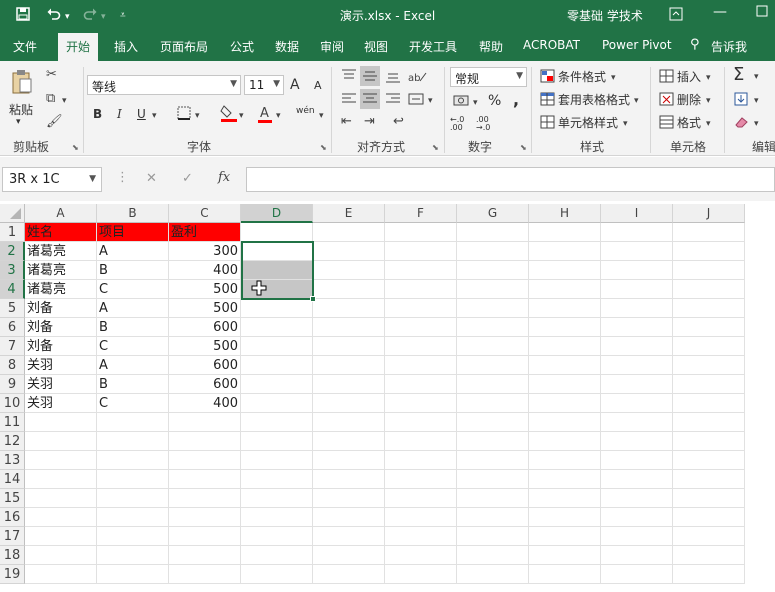 Image resolution: width=775 pixels, height=592 pixels. What do you see at coordinates (126, 46) in the screenshot?
I see `tab-insert: 插入` at bounding box center [126, 46].